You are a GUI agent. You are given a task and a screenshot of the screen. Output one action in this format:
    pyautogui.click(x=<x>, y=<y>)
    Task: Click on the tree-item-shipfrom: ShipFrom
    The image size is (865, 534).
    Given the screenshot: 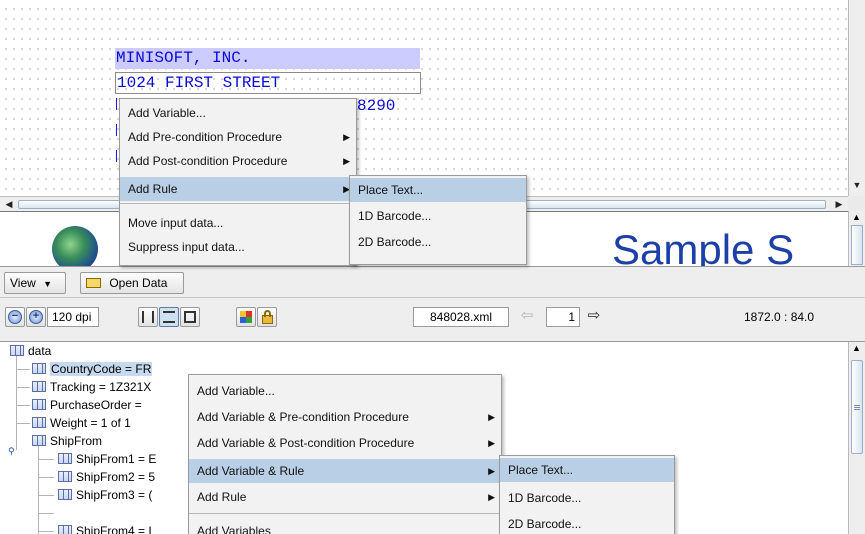 What is the action you would take?
    pyautogui.click(x=67, y=441)
    